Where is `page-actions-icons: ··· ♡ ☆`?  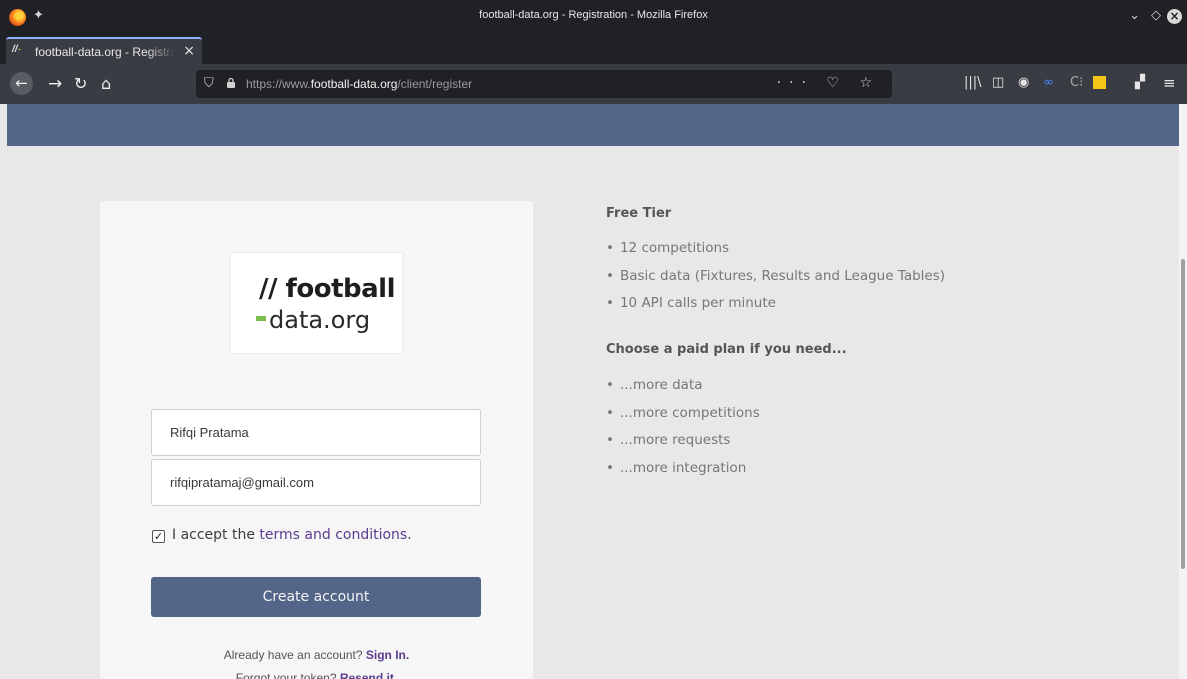 page-actions-icons: ··· ♡ ☆ is located at coordinates (828, 83).